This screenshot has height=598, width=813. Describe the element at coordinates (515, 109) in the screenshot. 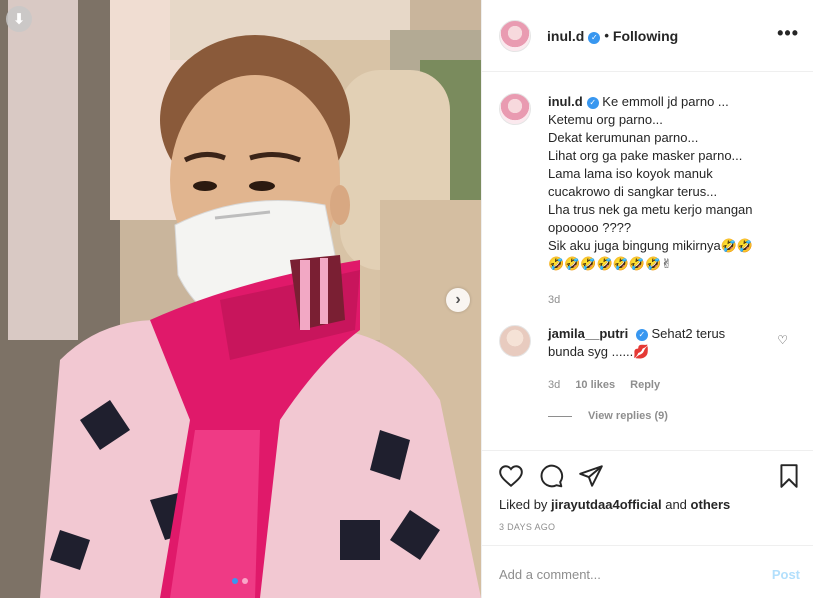

I see `caption-avatar` at that location.